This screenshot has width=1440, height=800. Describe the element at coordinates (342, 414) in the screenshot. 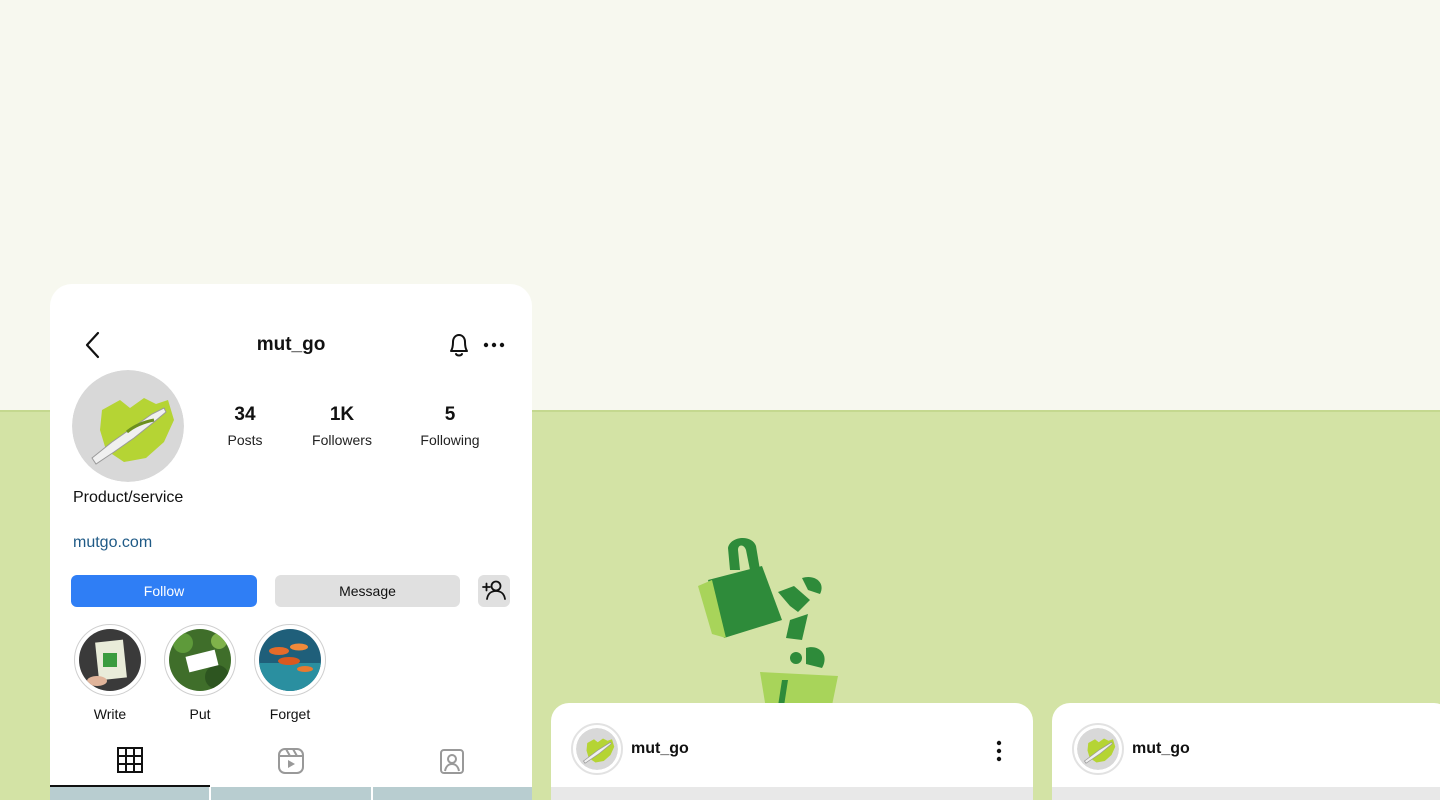

I see `stat-value: 1K` at that location.